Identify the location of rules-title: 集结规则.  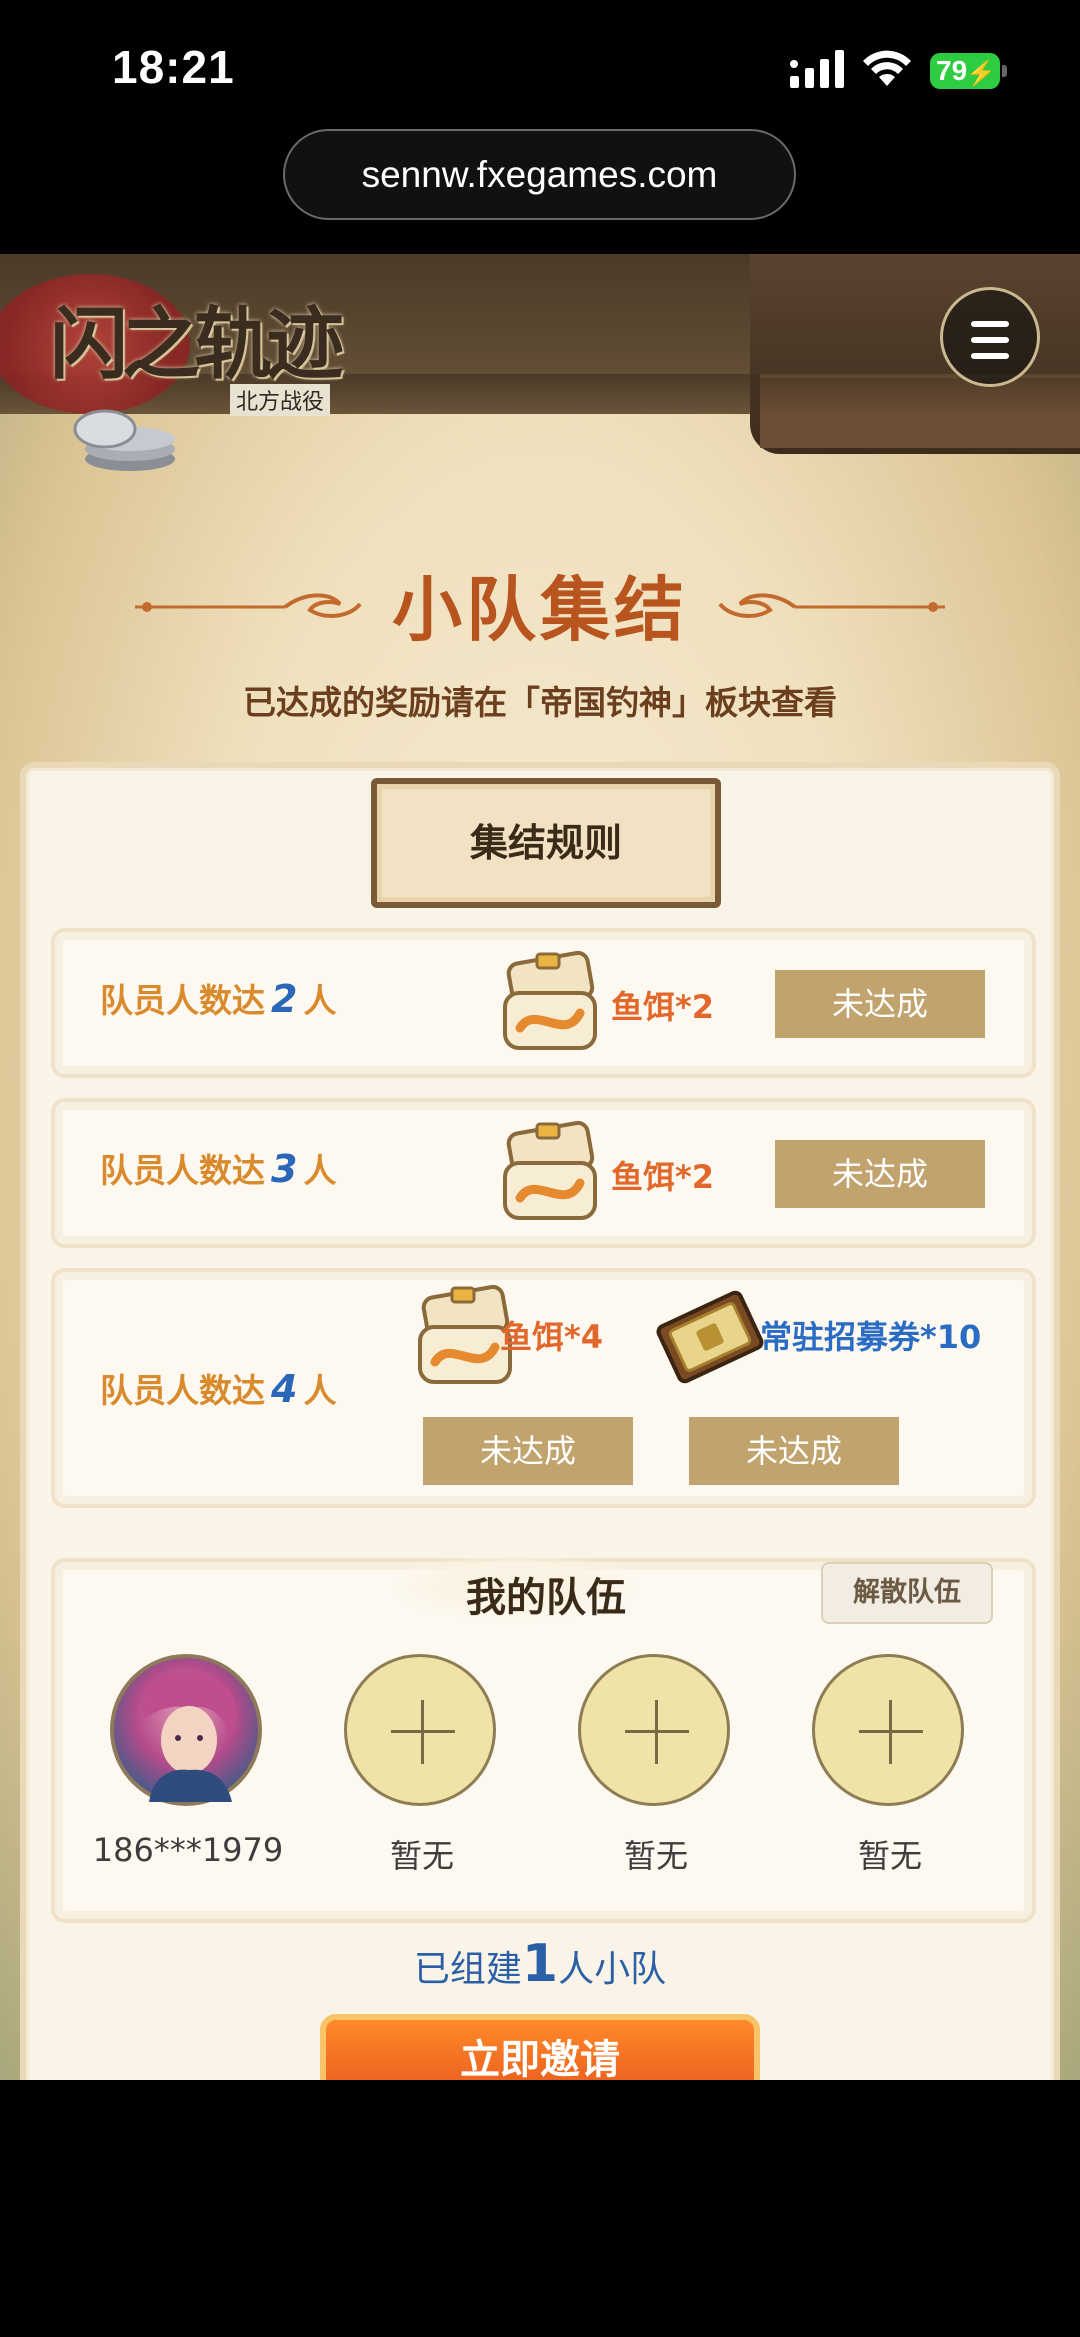
(546, 843).